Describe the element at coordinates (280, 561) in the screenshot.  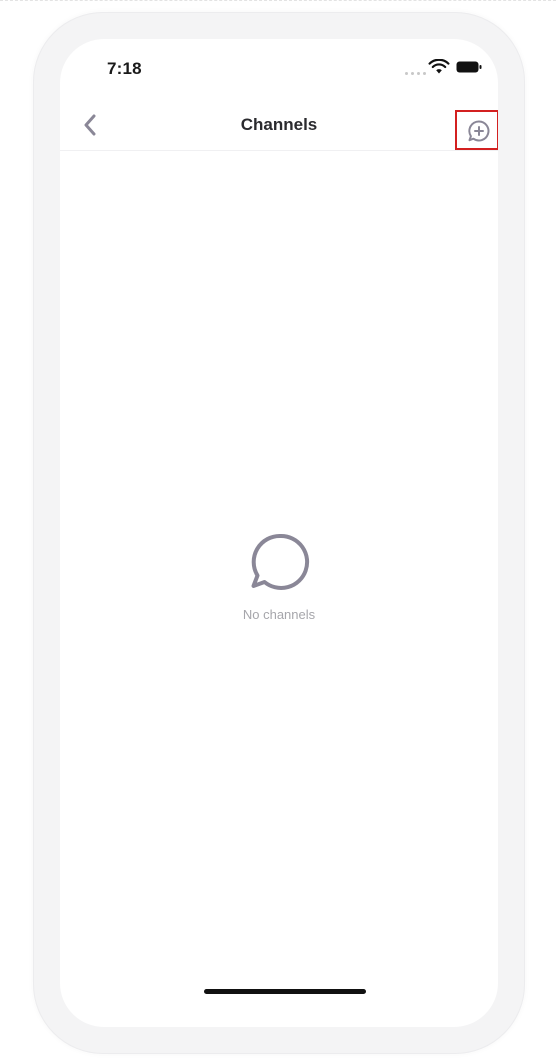
I see `chat-bubble-icon` at that location.